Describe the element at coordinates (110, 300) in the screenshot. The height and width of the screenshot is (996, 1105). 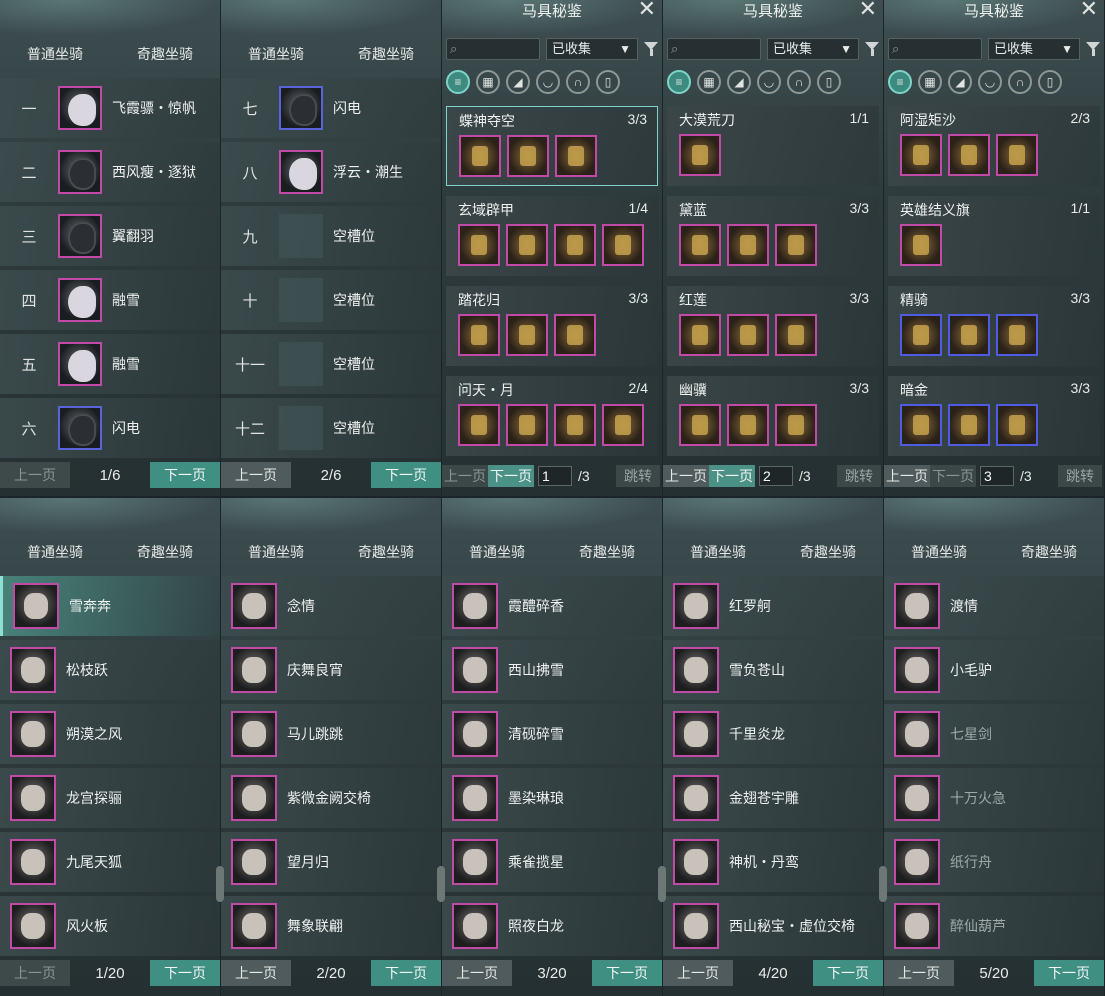
I see `slot-row: 四 融雪` at that location.